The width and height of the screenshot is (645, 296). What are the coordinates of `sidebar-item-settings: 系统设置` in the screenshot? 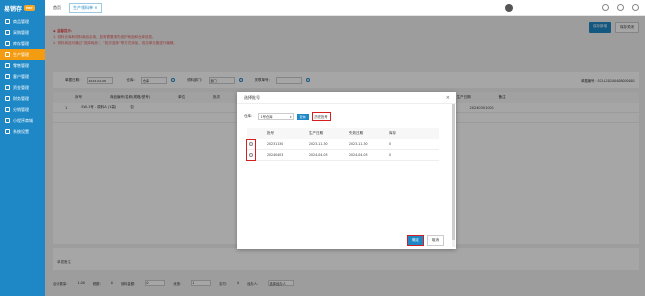 It's located at (22, 131).